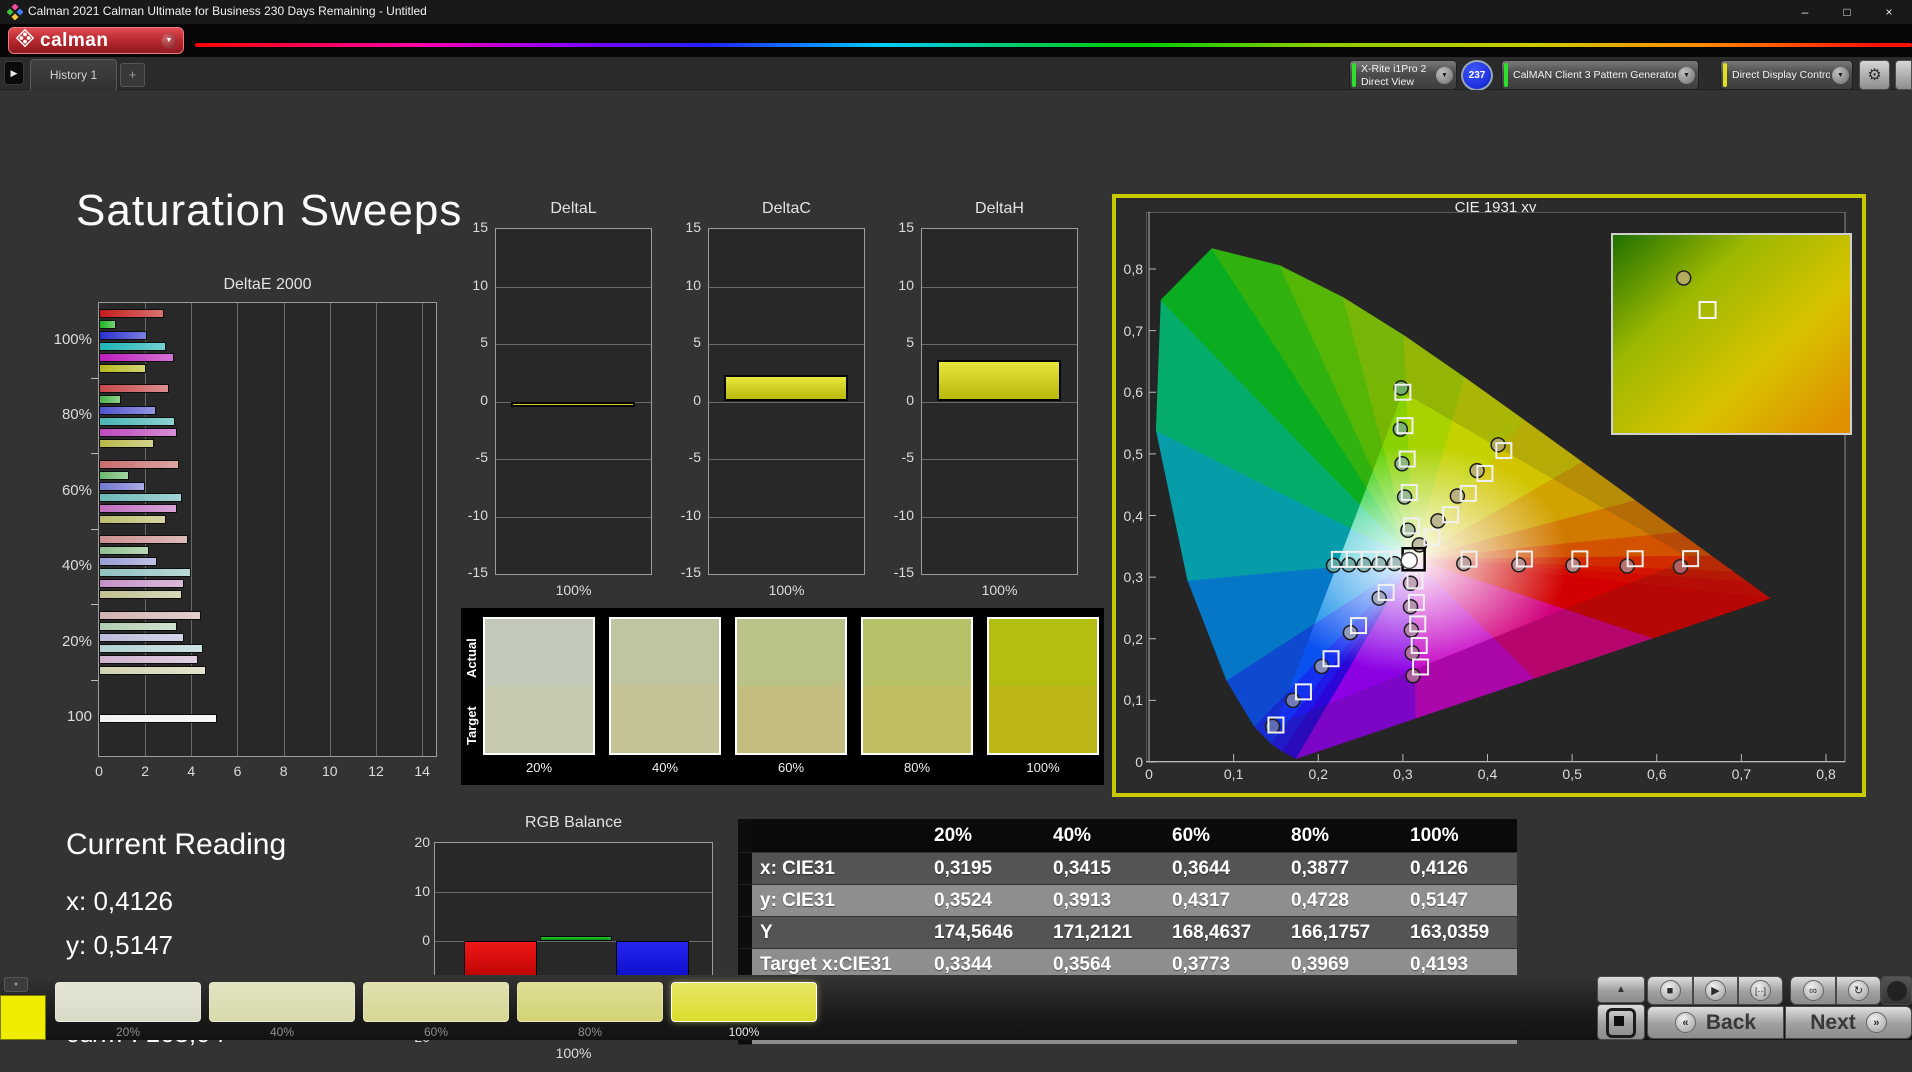 The width and height of the screenshot is (1912, 1072). Describe the element at coordinates (1477, 75) in the screenshot. I see `meter-count-badge: 237` at that location.